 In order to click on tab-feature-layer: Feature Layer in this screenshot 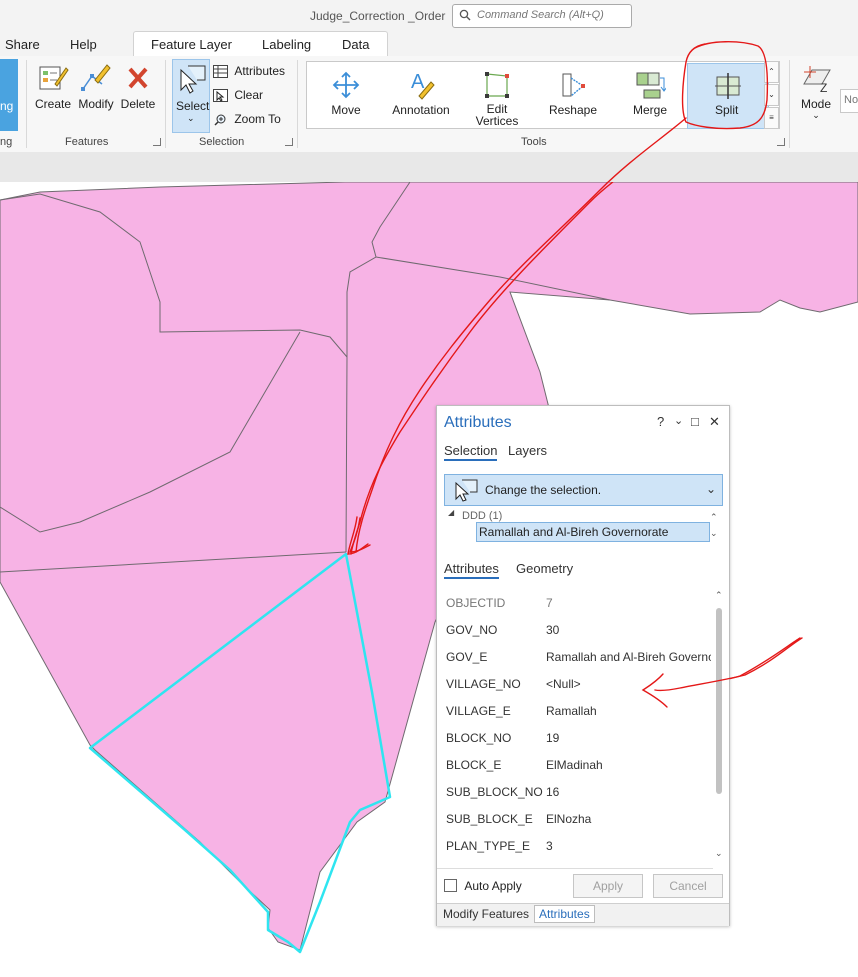, I will do `click(191, 44)`.